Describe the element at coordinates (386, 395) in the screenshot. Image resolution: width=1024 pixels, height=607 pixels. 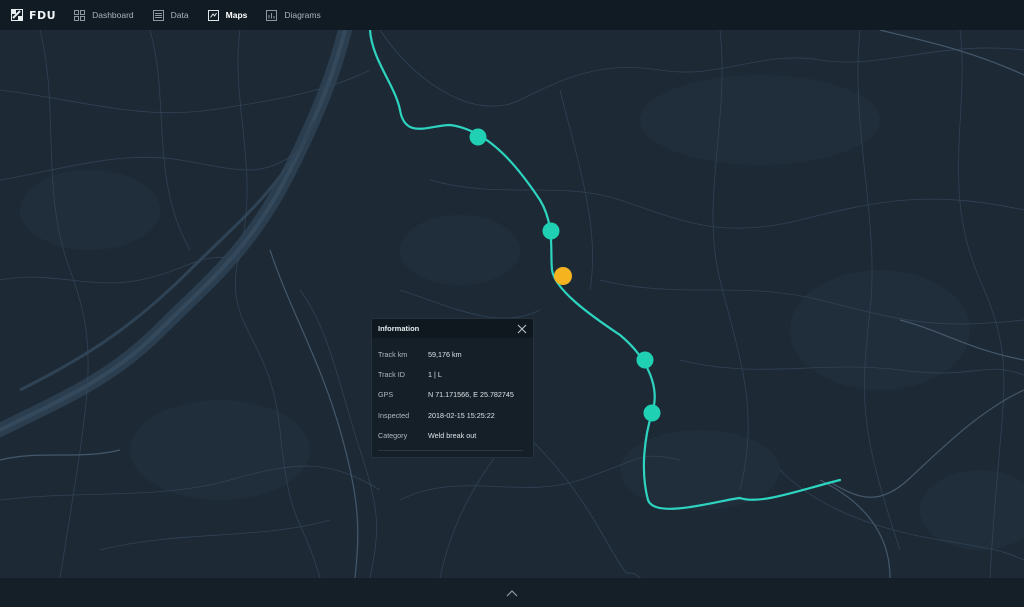
I see `info-key: GPS` at that location.